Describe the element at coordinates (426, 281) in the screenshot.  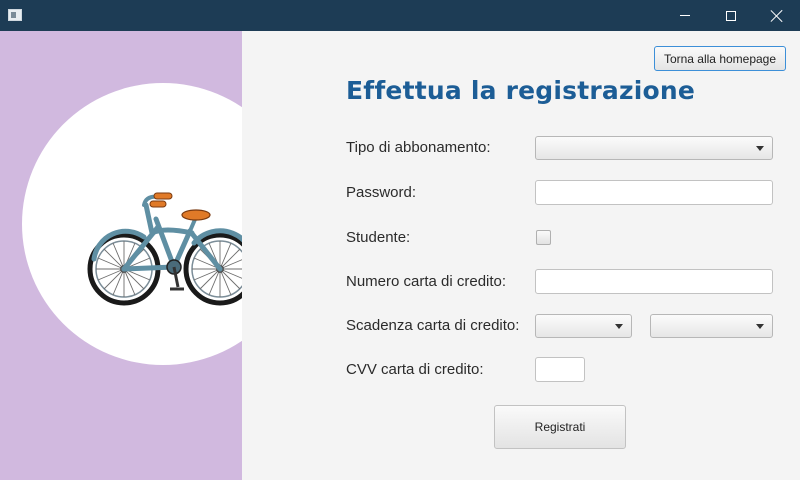
I see `card-number-label: Numero carta di credito:` at that location.